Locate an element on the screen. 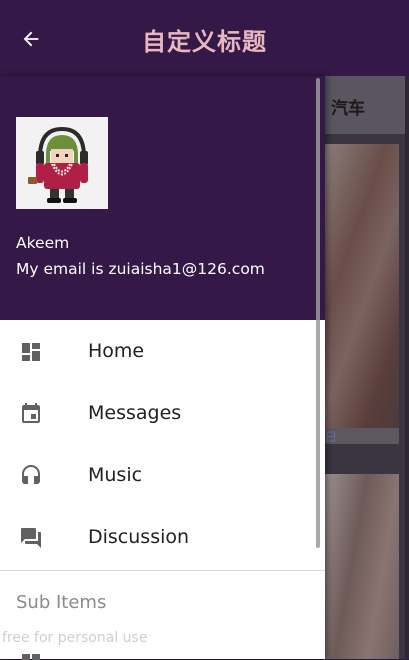 The image size is (409, 660). image-card is located at coordinates (362, 566).